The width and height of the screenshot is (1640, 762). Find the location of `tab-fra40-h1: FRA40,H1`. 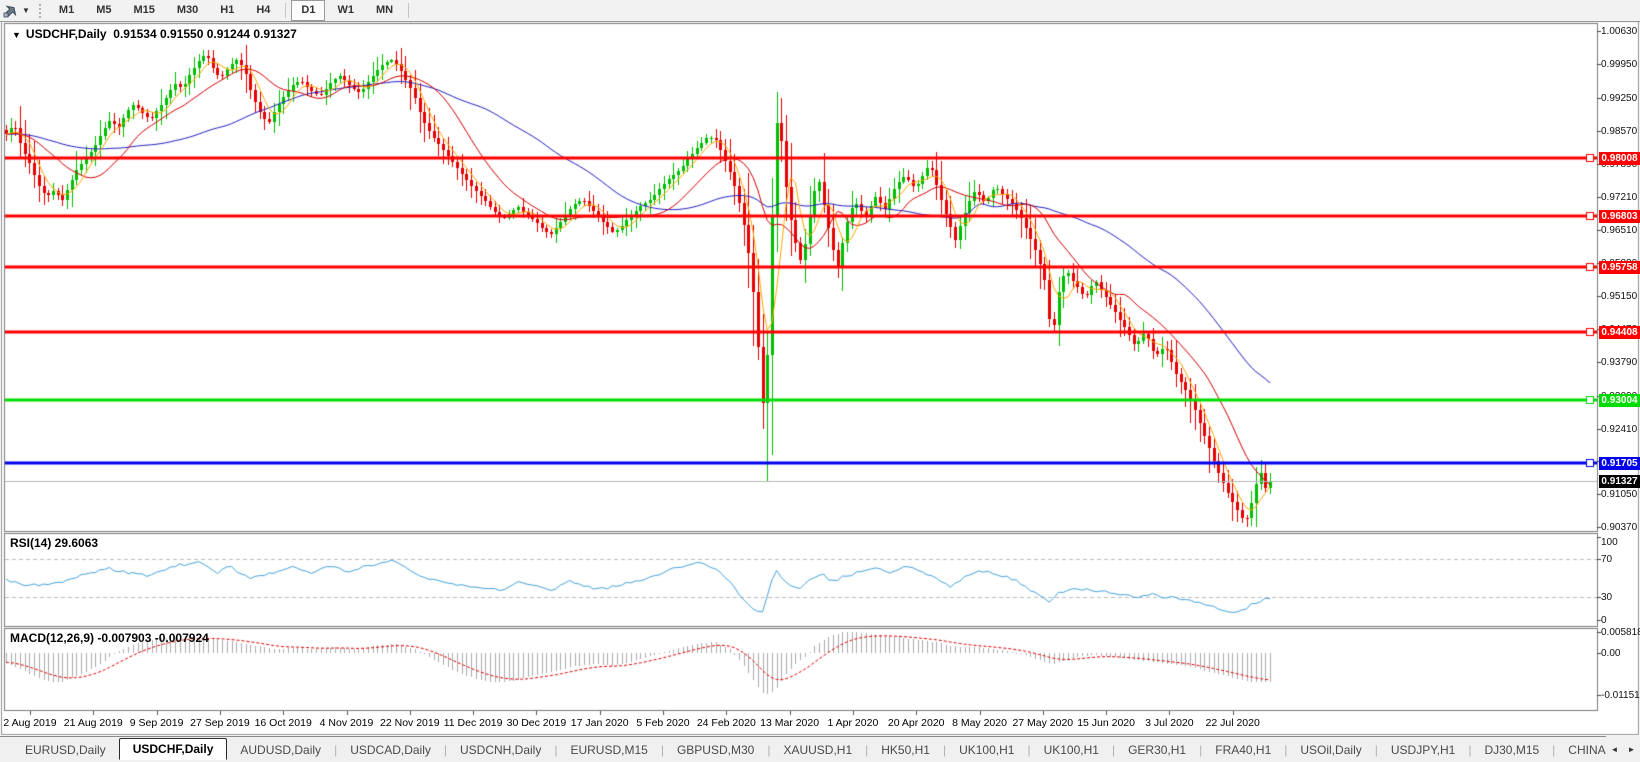

tab-fra40-h1: FRA40,H1 is located at coordinates (1243, 750).